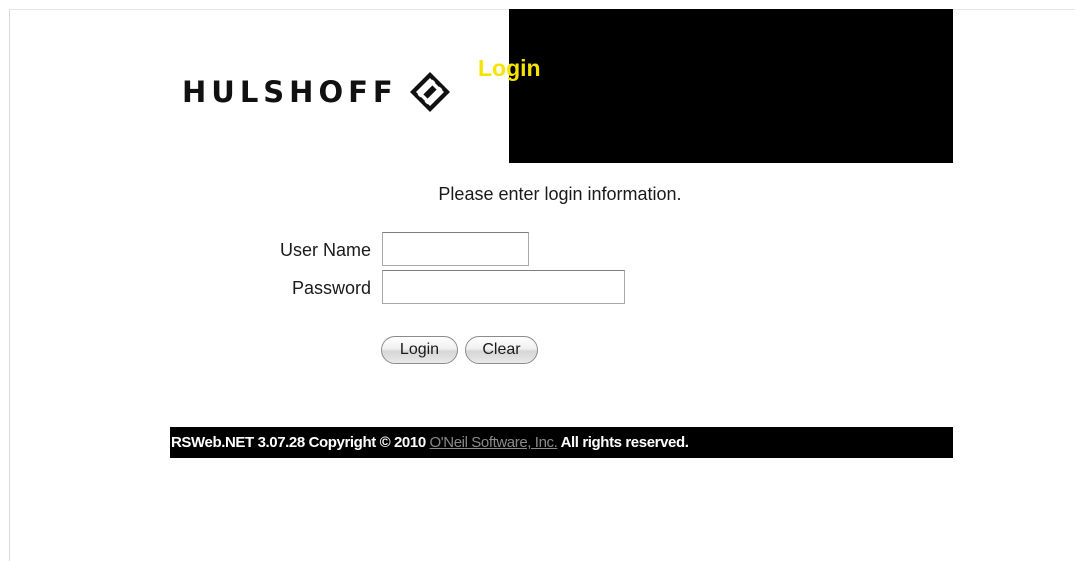 This screenshot has height=561, width=1075. I want to click on hulshoff-diamond-logo-icon, so click(429, 92).